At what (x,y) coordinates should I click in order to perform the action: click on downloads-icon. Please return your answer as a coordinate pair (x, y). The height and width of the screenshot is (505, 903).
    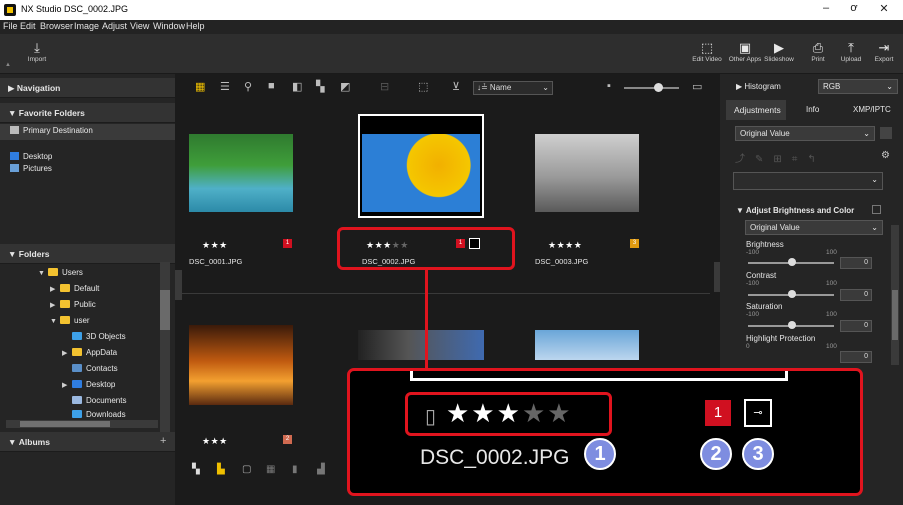
    Looking at the image, I should click on (77, 414).